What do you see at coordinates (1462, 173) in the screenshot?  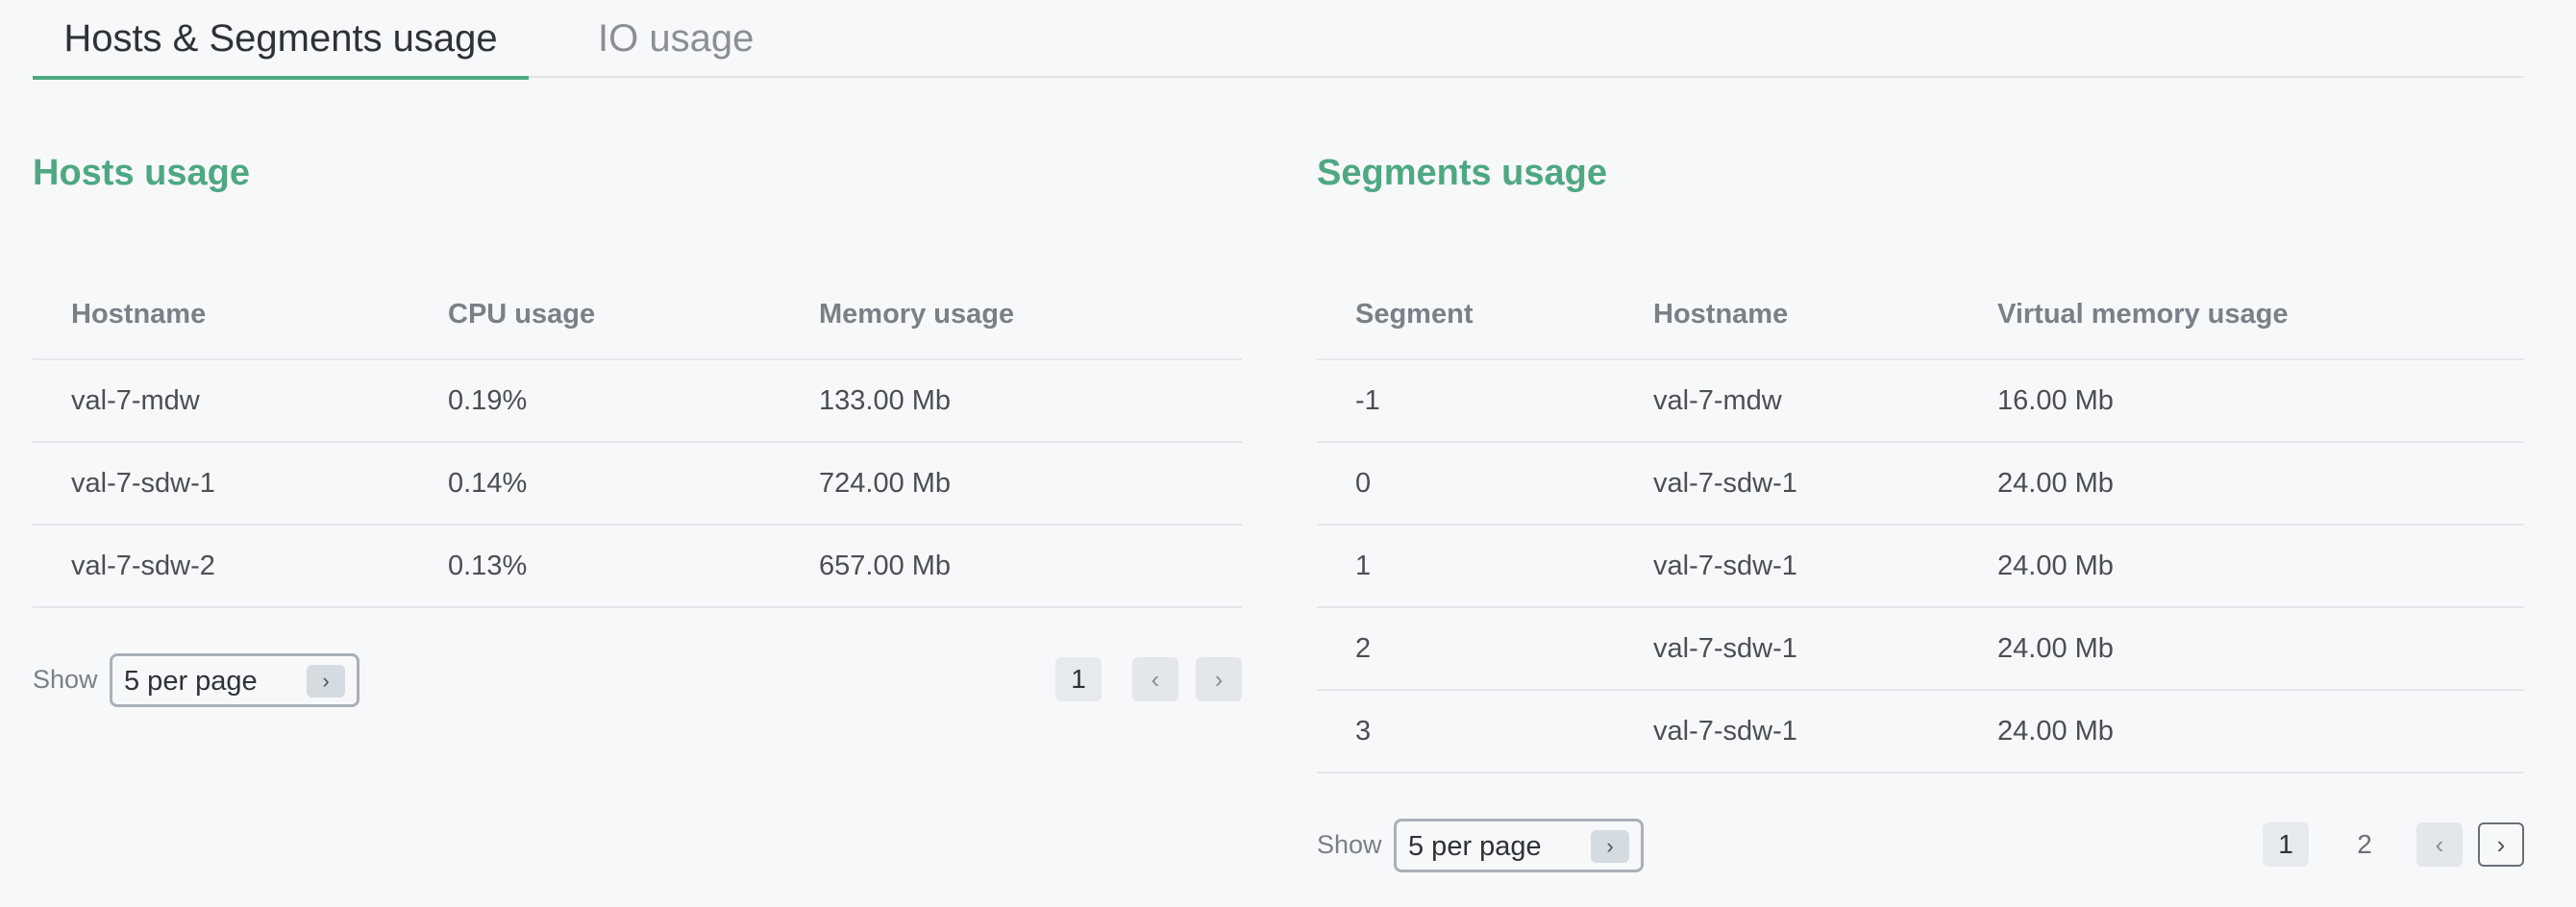 I see `segments-usage-title: Segments usage` at bounding box center [1462, 173].